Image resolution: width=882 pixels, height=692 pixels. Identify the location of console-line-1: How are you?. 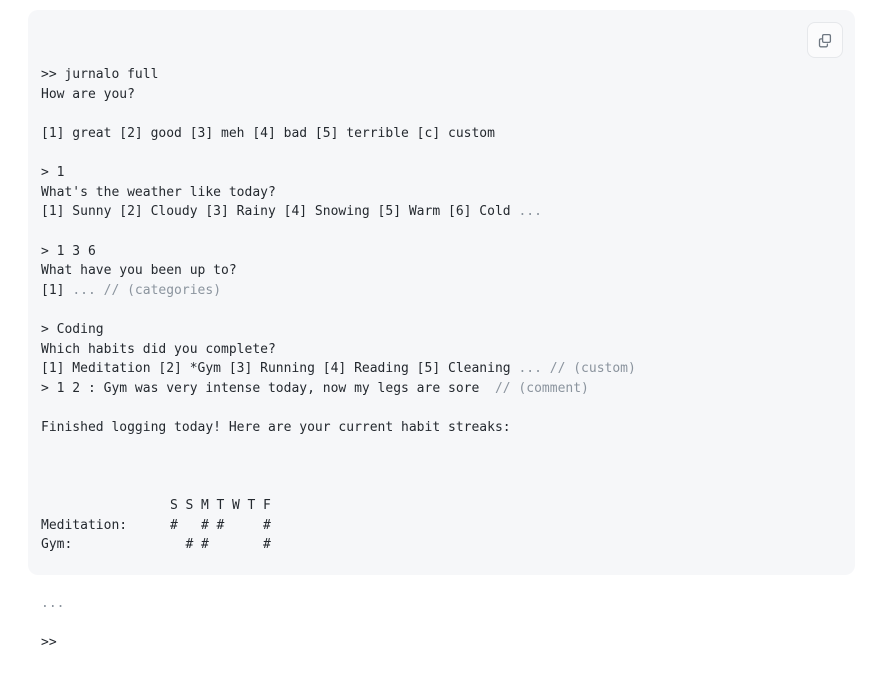
(88, 94).